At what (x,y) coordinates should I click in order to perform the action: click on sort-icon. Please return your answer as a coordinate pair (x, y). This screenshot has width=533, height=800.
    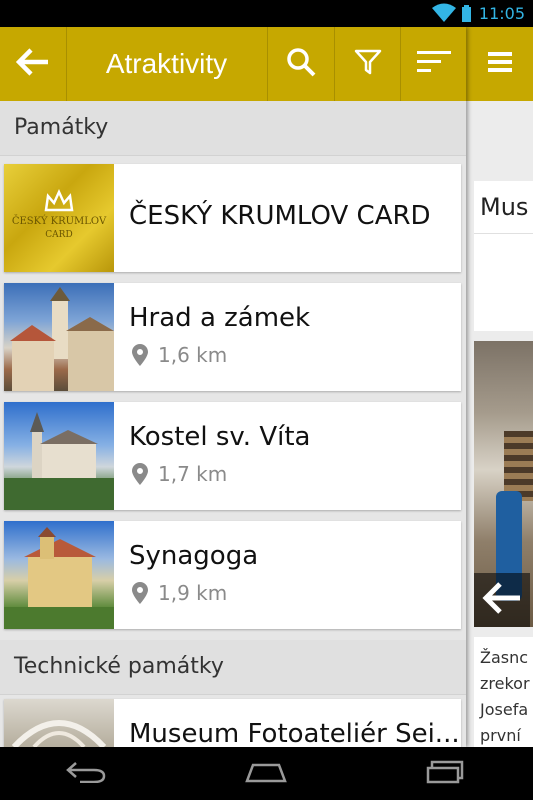
    Looking at the image, I should click on (433, 64).